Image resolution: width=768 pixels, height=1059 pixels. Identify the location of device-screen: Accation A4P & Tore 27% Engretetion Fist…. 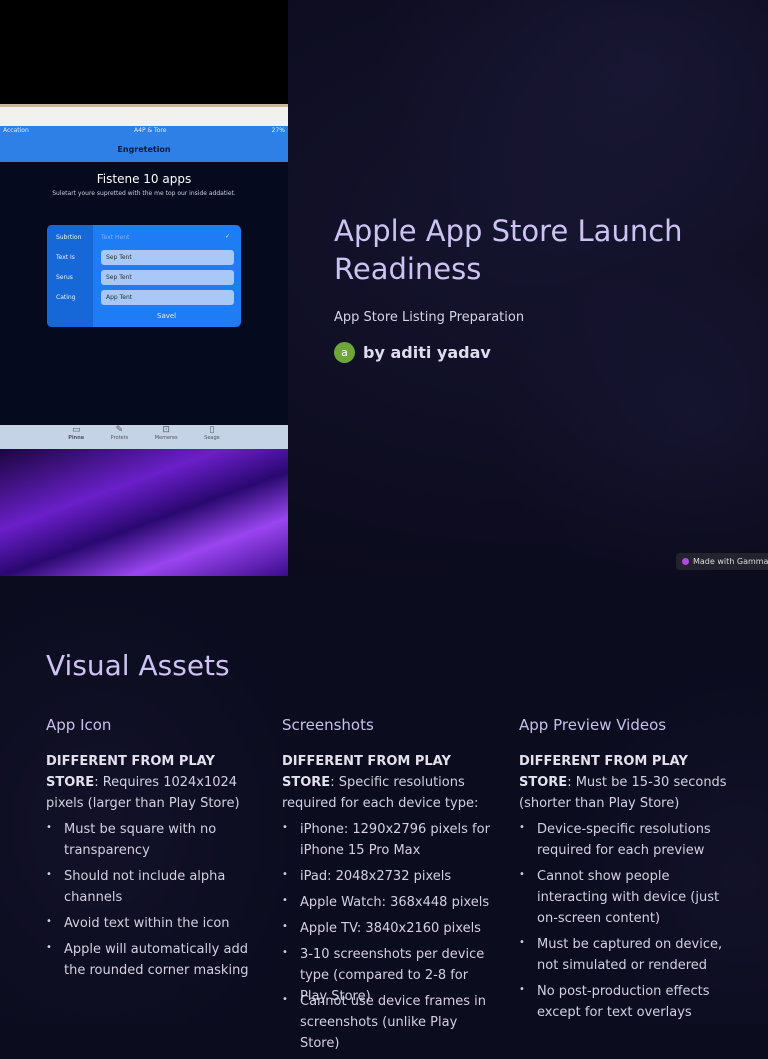
(144, 276).